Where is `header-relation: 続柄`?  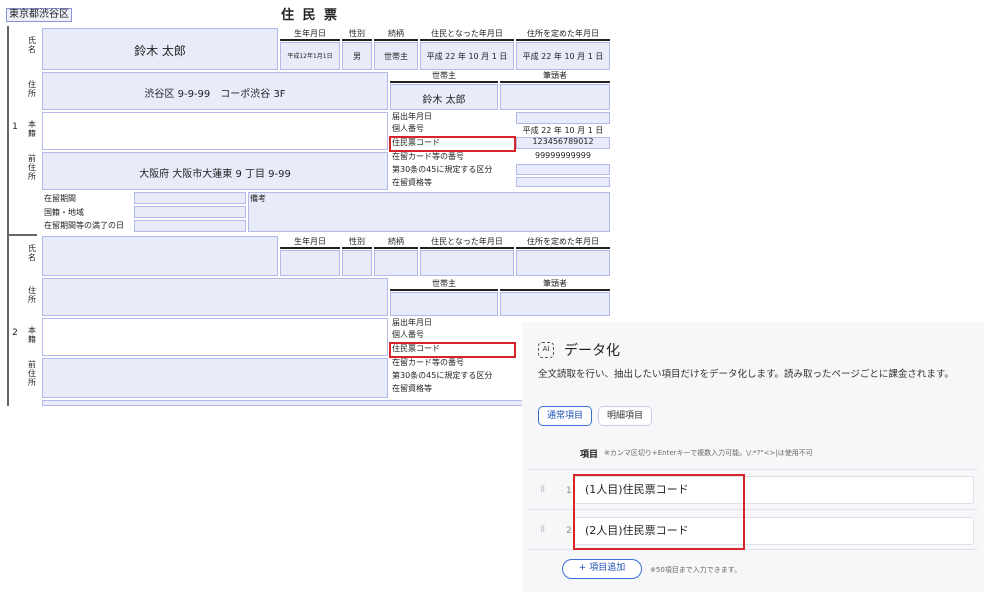
header-relation: 続柄 is located at coordinates (396, 34).